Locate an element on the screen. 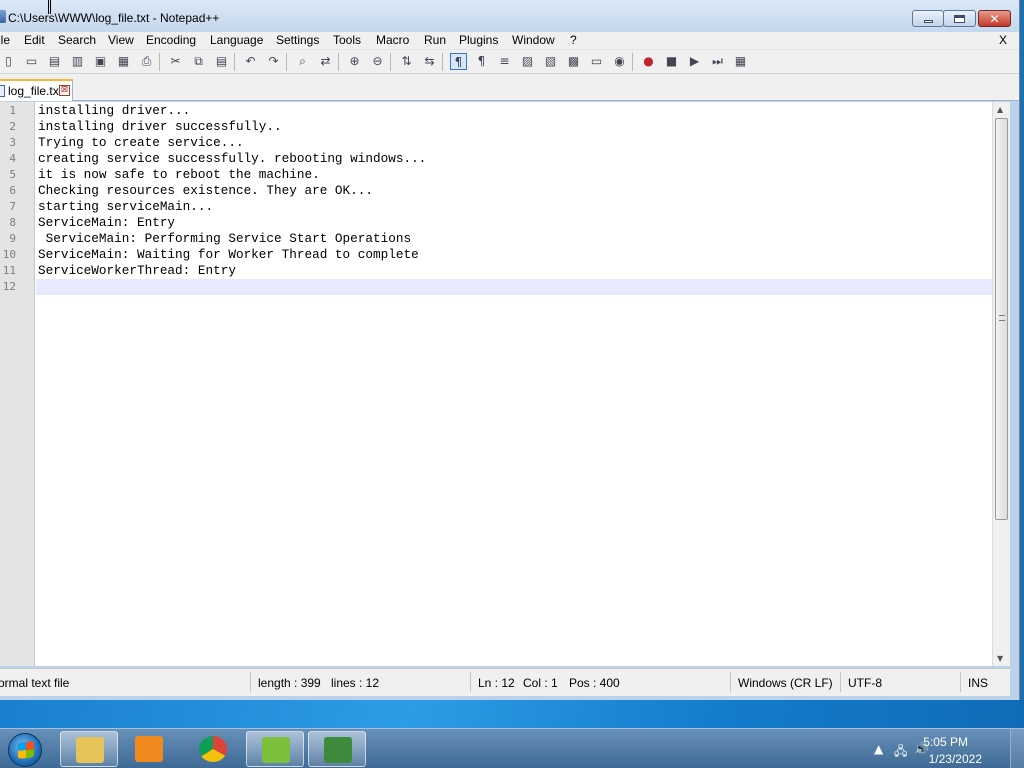  menu-tools: Tools is located at coordinates (347, 40).